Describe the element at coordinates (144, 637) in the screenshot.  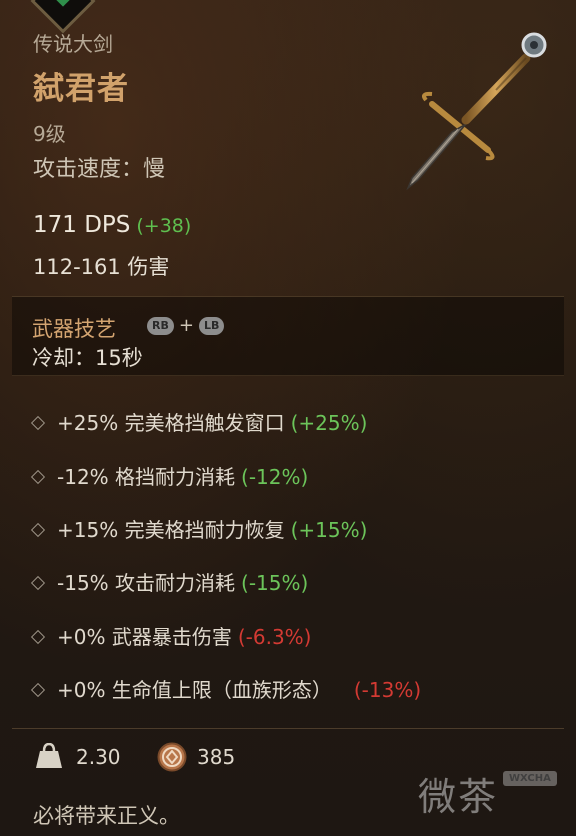
I see `affix-text: +0% 武器暴击伤害` at that location.